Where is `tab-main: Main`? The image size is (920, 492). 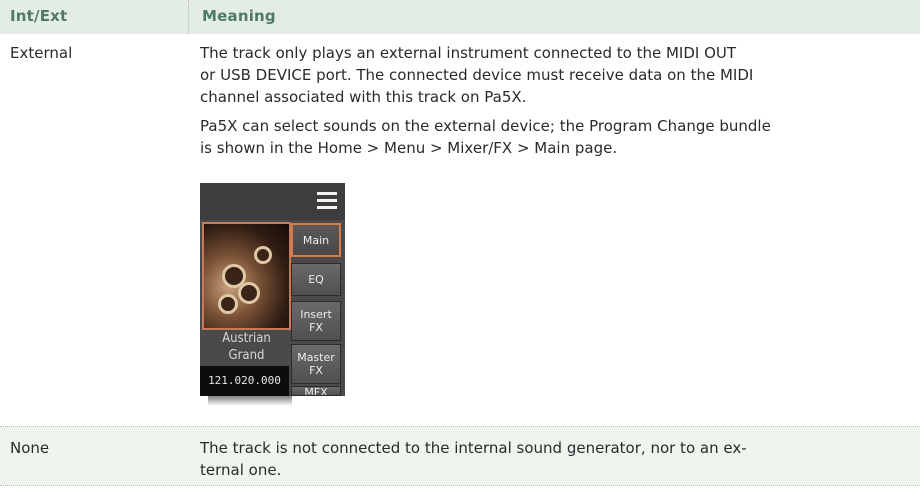 tab-main: Main is located at coordinates (316, 240).